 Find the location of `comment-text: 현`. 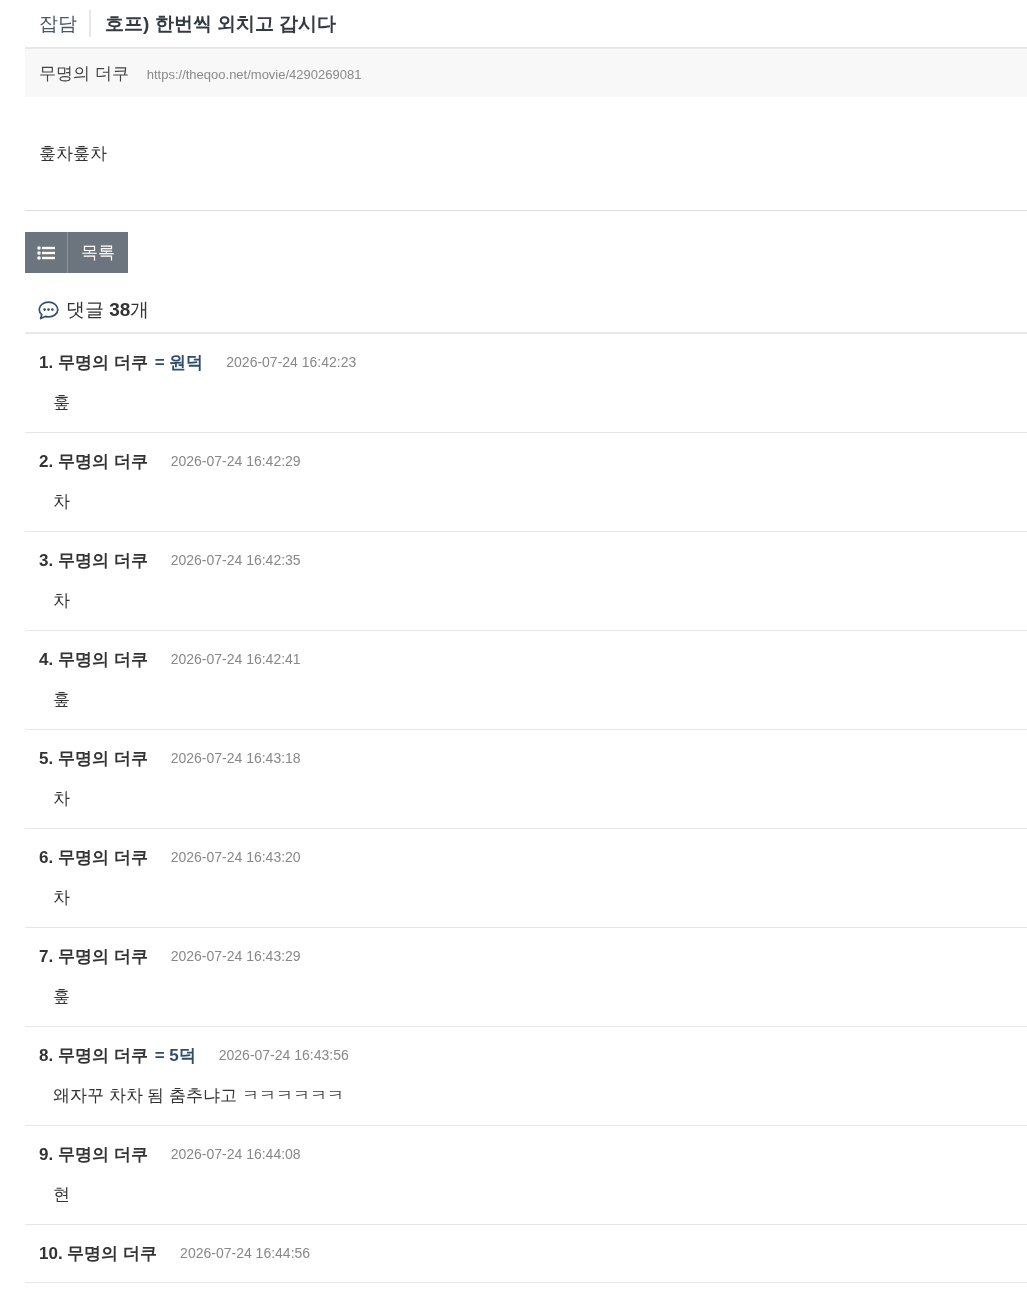

comment-text: 현 is located at coordinates (61, 1195).